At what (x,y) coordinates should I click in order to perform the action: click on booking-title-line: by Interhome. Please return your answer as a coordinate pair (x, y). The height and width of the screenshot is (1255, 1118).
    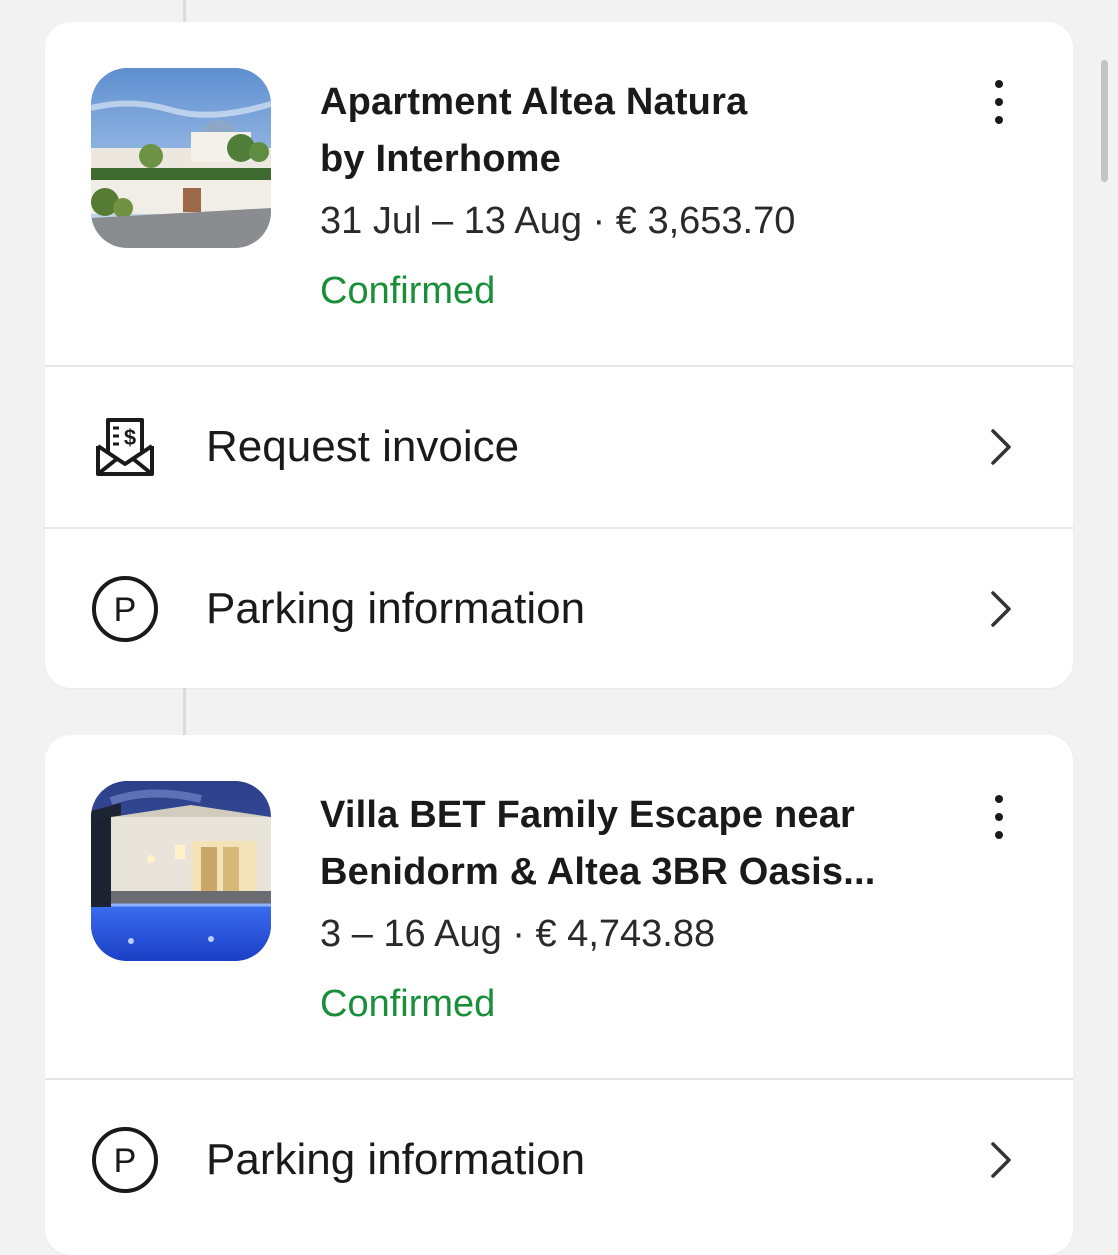
    Looking at the image, I should click on (440, 159).